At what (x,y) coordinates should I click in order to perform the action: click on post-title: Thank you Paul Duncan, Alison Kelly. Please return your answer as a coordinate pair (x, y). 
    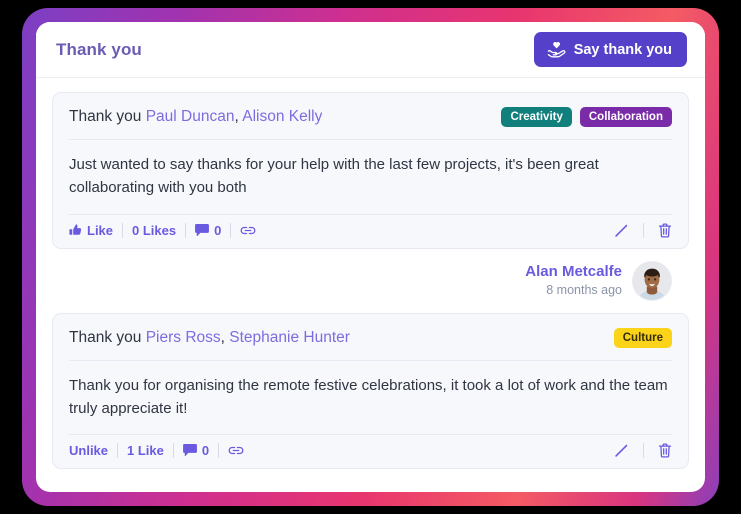
    Looking at the image, I should click on (195, 117).